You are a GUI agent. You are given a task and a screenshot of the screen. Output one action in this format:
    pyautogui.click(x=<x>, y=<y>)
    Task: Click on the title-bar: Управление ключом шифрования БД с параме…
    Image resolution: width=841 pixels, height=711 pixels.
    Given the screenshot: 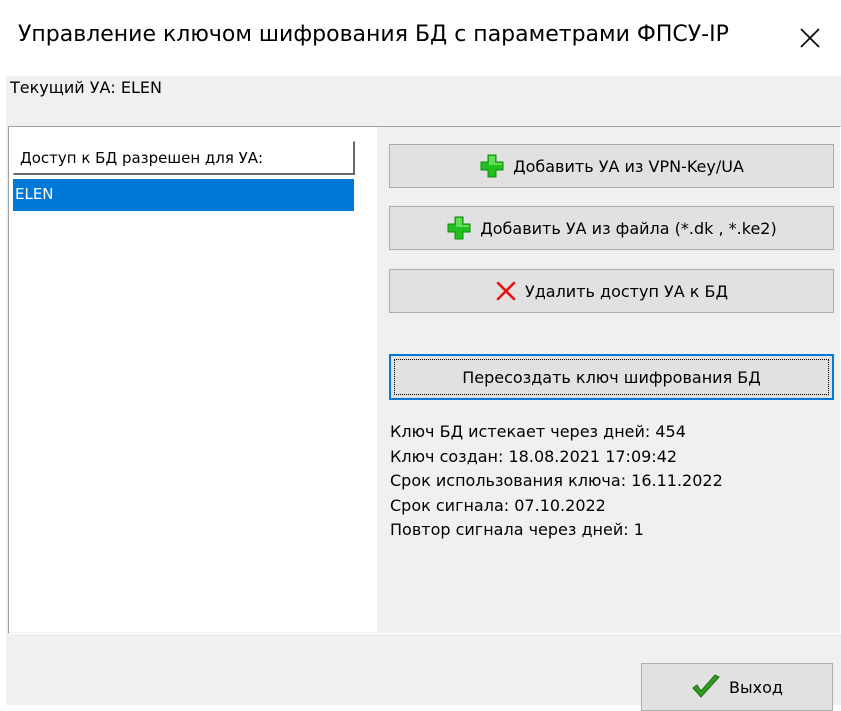 What is the action you would take?
    pyautogui.click(x=420, y=38)
    